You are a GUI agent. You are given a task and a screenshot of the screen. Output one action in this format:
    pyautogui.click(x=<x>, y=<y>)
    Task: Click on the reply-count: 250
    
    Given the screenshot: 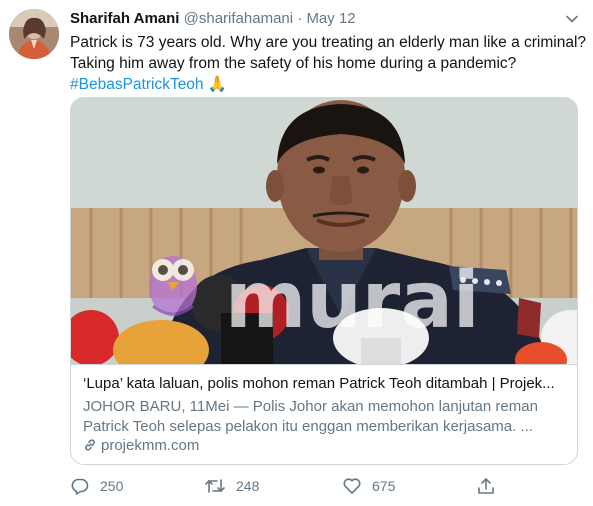 What is the action you would take?
    pyautogui.click(x=112, y=486)
    